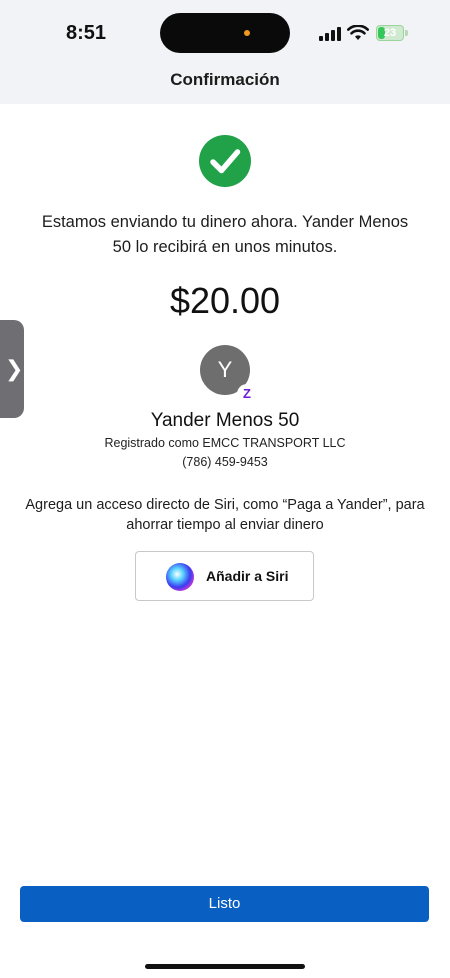  I want to click on add-to-siri-button: Añadir a Siri, so click(224, 576).